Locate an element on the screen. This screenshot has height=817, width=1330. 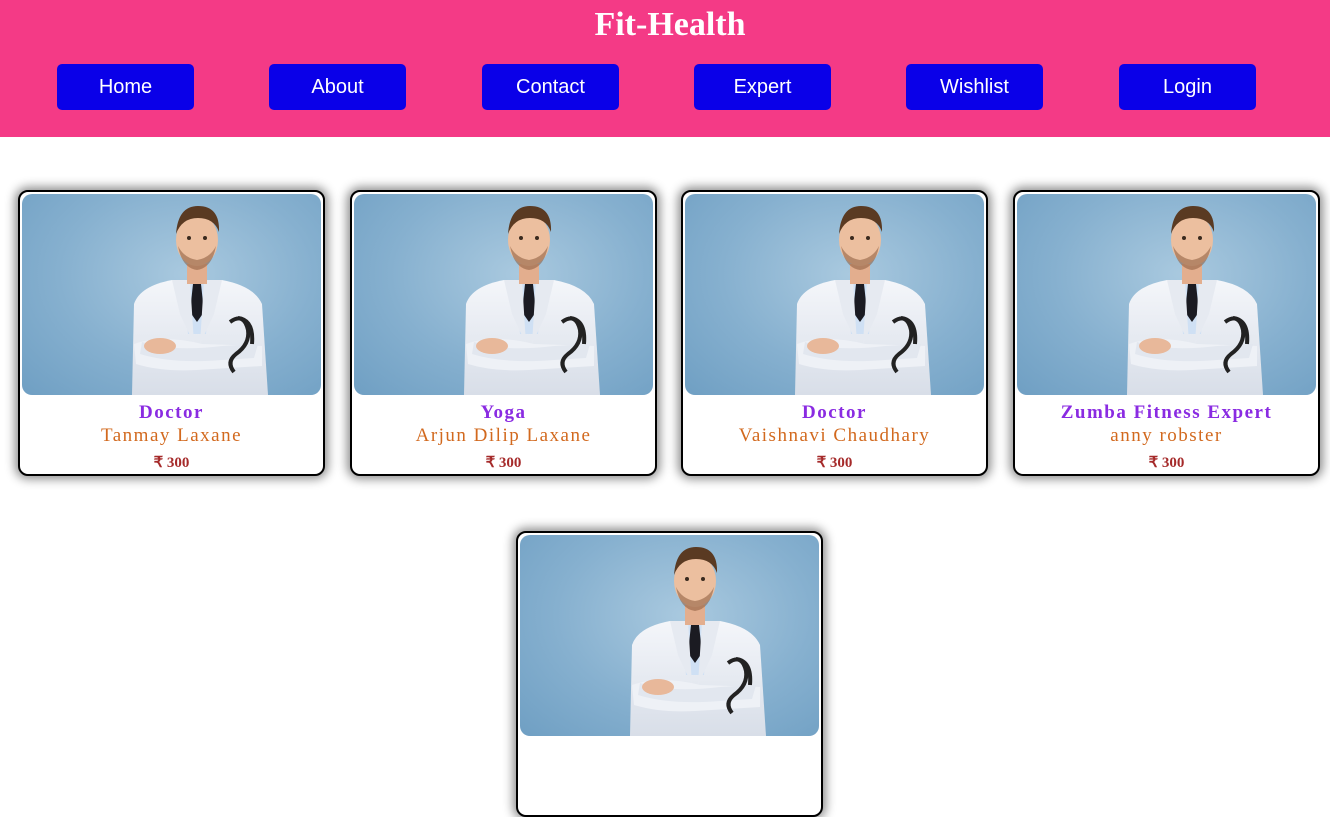
expert-name: Tanmay Laxane is located at coordinates (171, 435).